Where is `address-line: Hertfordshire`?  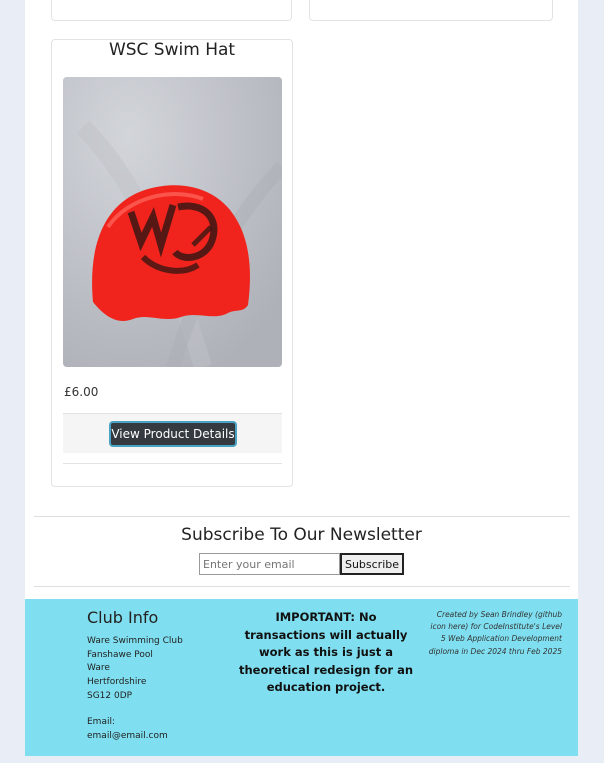
address-line: Hertfordshire is located at coordinates (117, 682).